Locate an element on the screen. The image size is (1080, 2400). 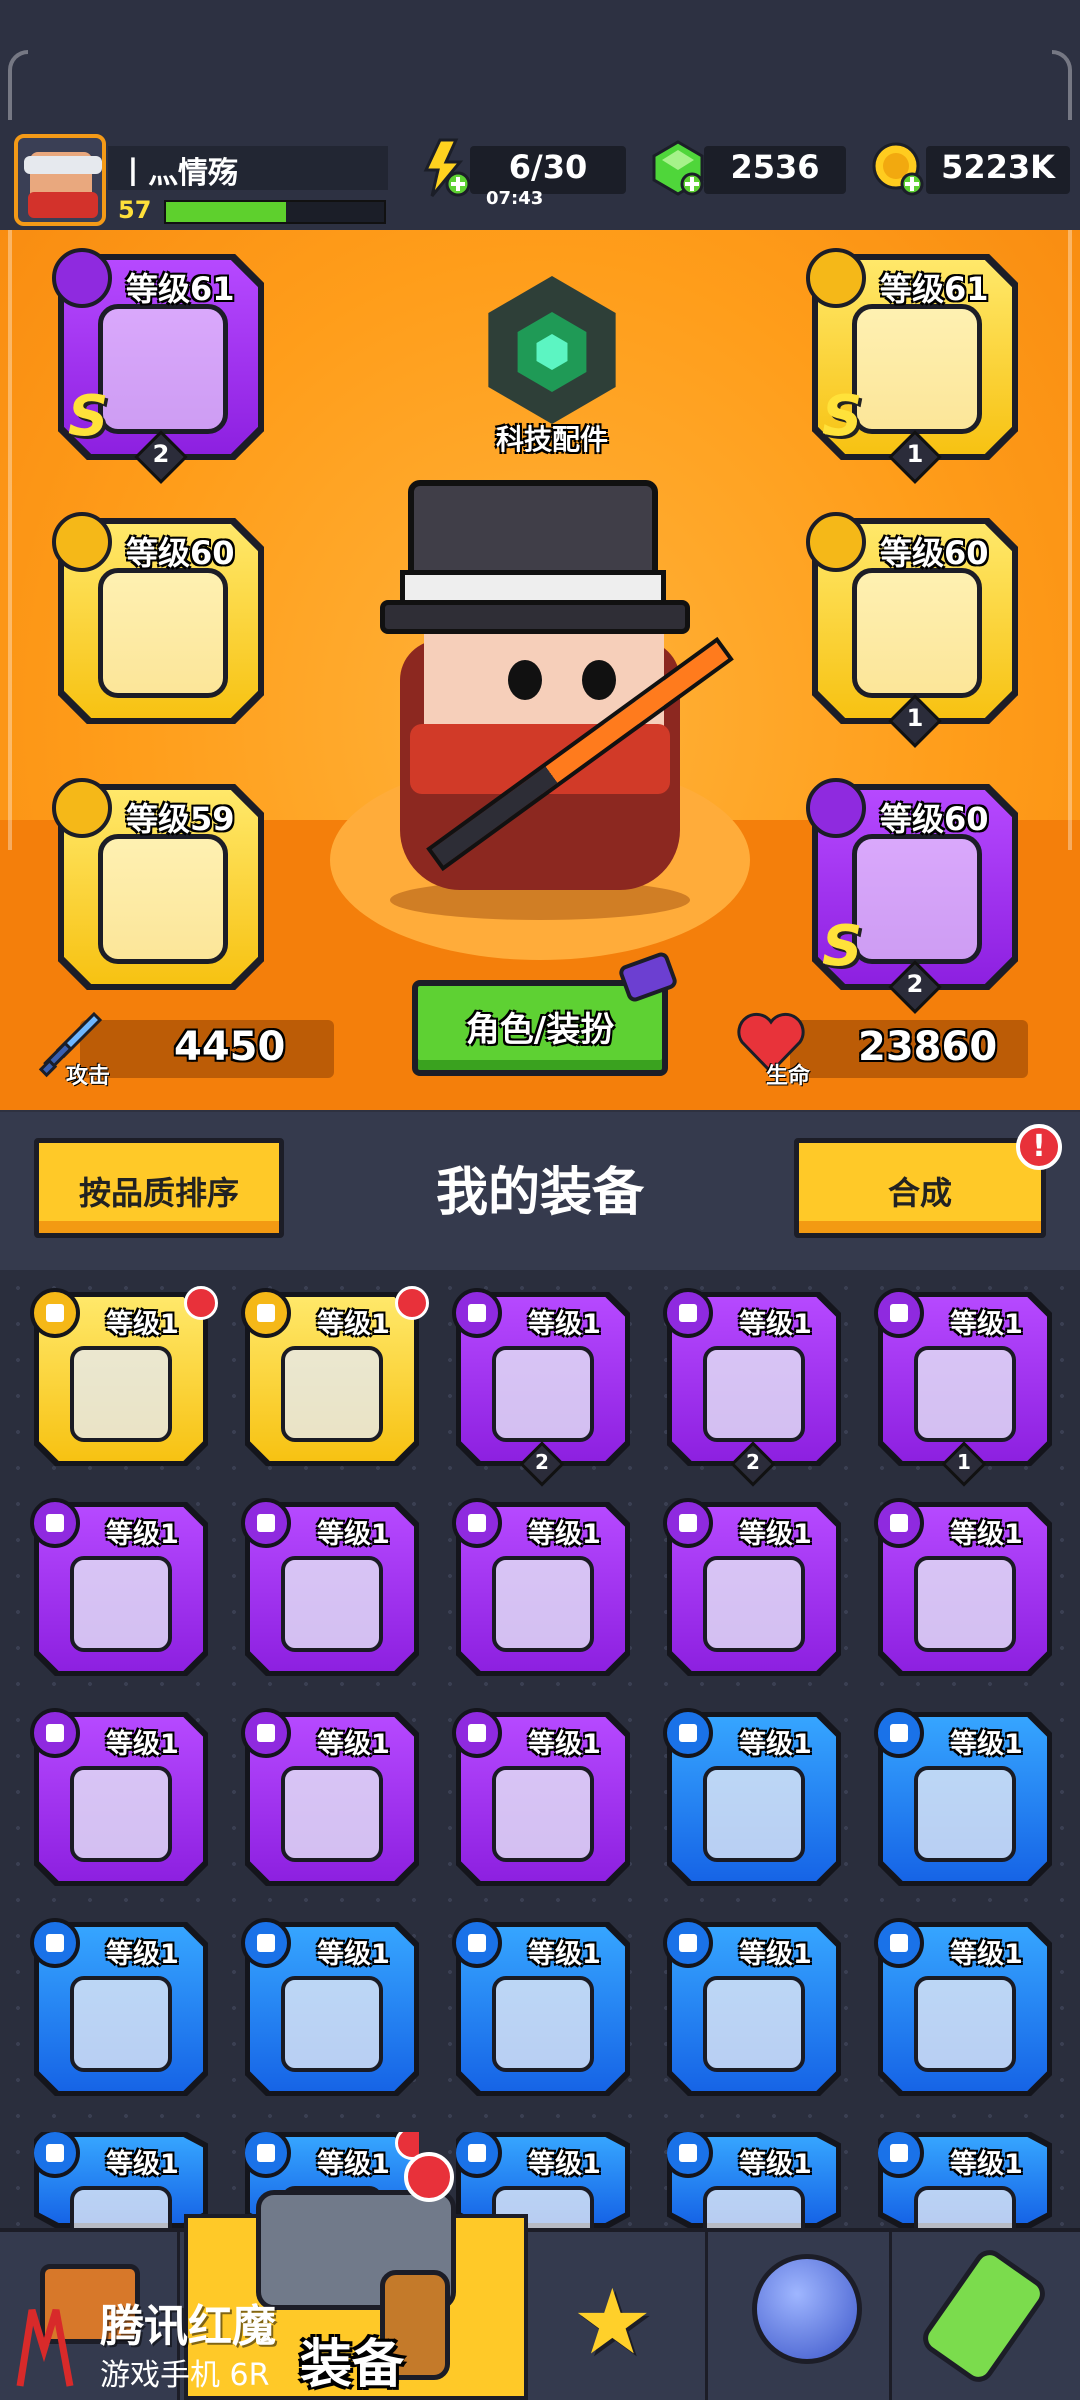
avatar-scarf is located at coordinates (63, 205).